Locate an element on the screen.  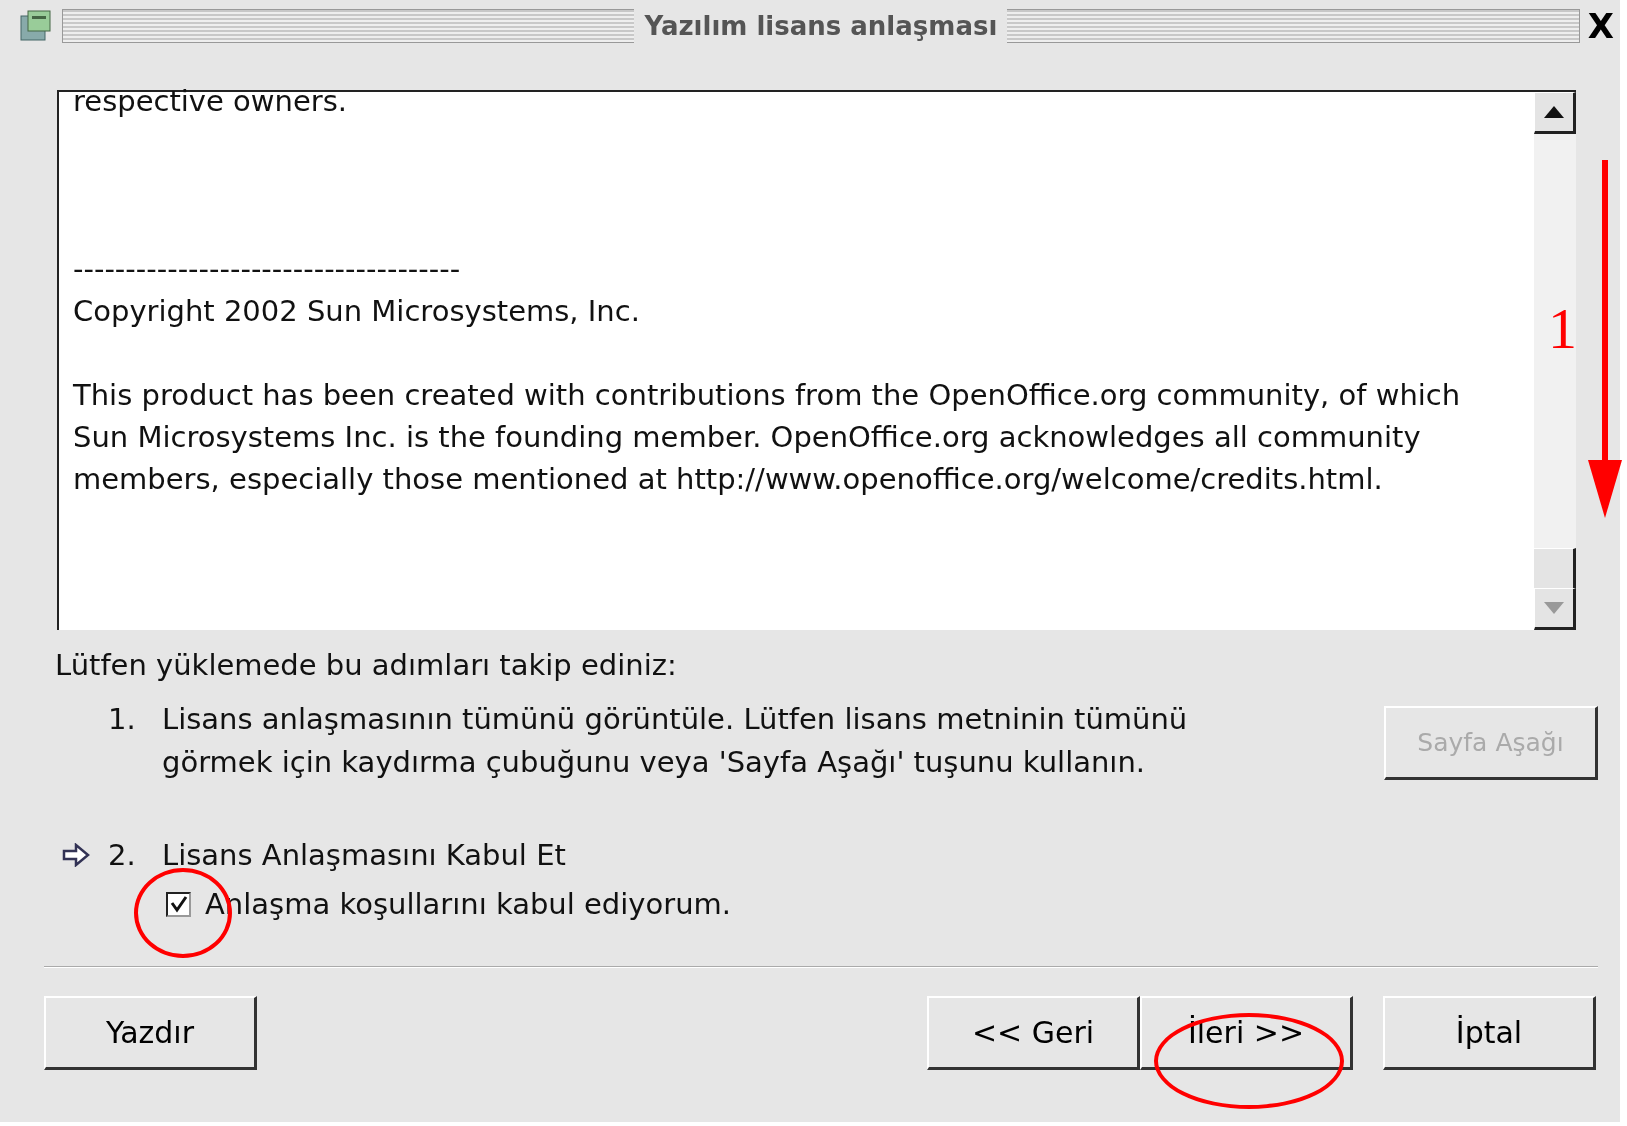
license-paragraph: Copyright 2002 Sun Microsystems, Inc. is located at coordinates (357, 311).